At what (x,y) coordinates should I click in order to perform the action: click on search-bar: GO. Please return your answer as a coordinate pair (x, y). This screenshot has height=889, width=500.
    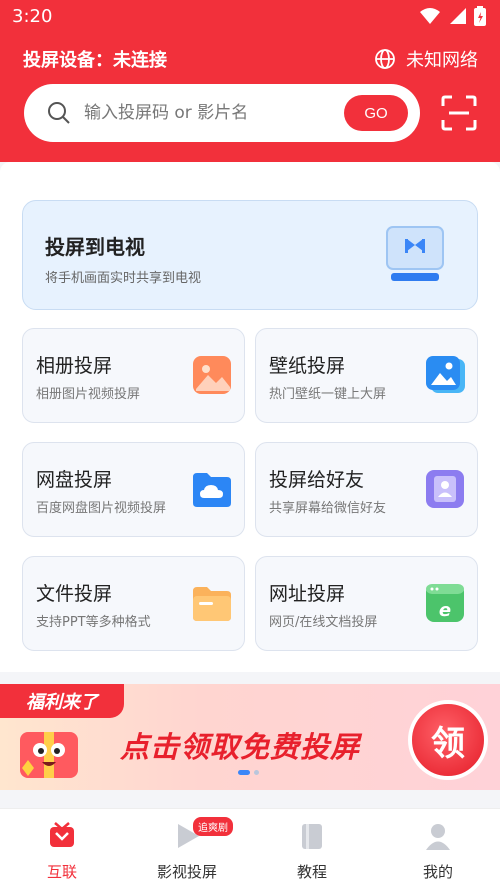
    Looking at the image, I should click on (222, 113).